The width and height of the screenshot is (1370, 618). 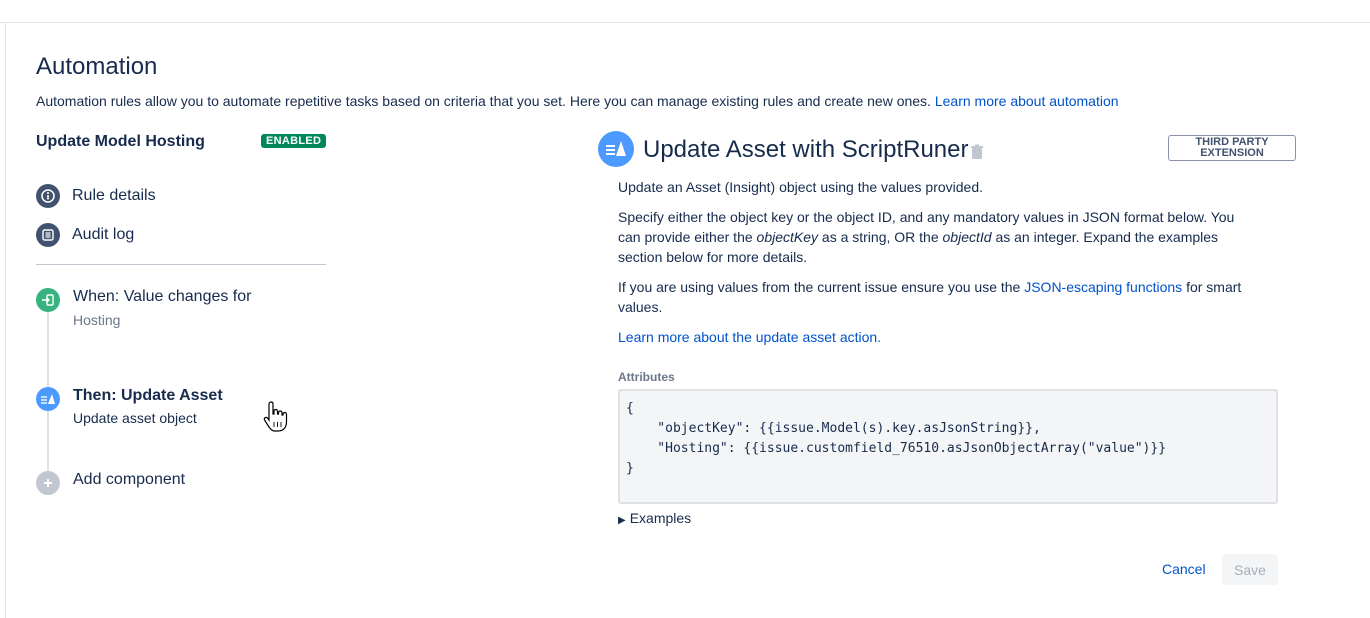 What do you see at coordinates (660, 518) in the screenshot?
I see `examples-label: Examples` at bounding box center [660, 518].